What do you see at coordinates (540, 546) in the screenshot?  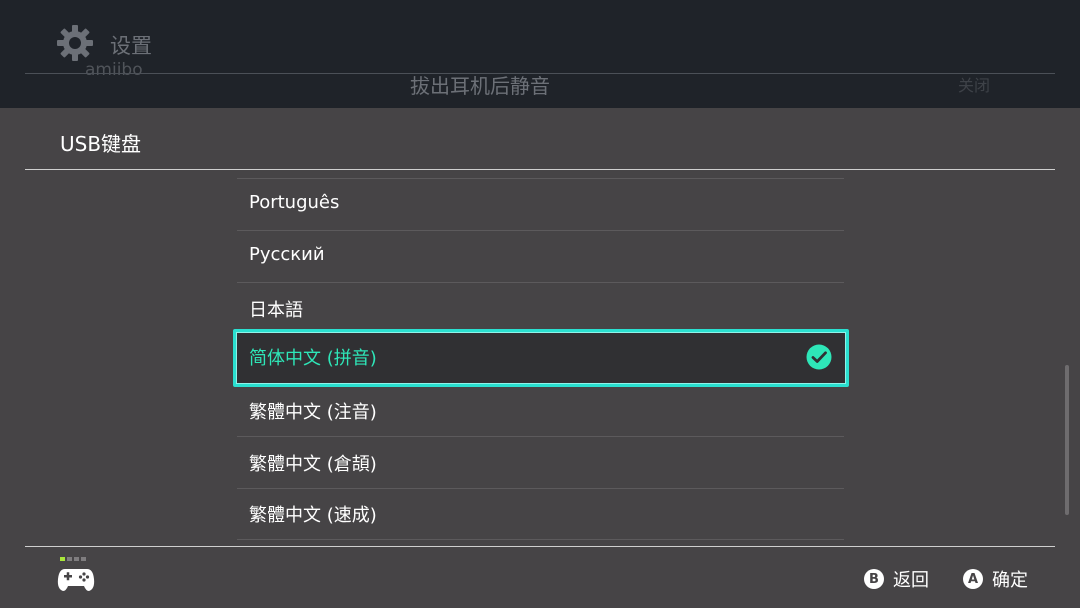 I see `footer-divider` at bounding box center [540, 546].